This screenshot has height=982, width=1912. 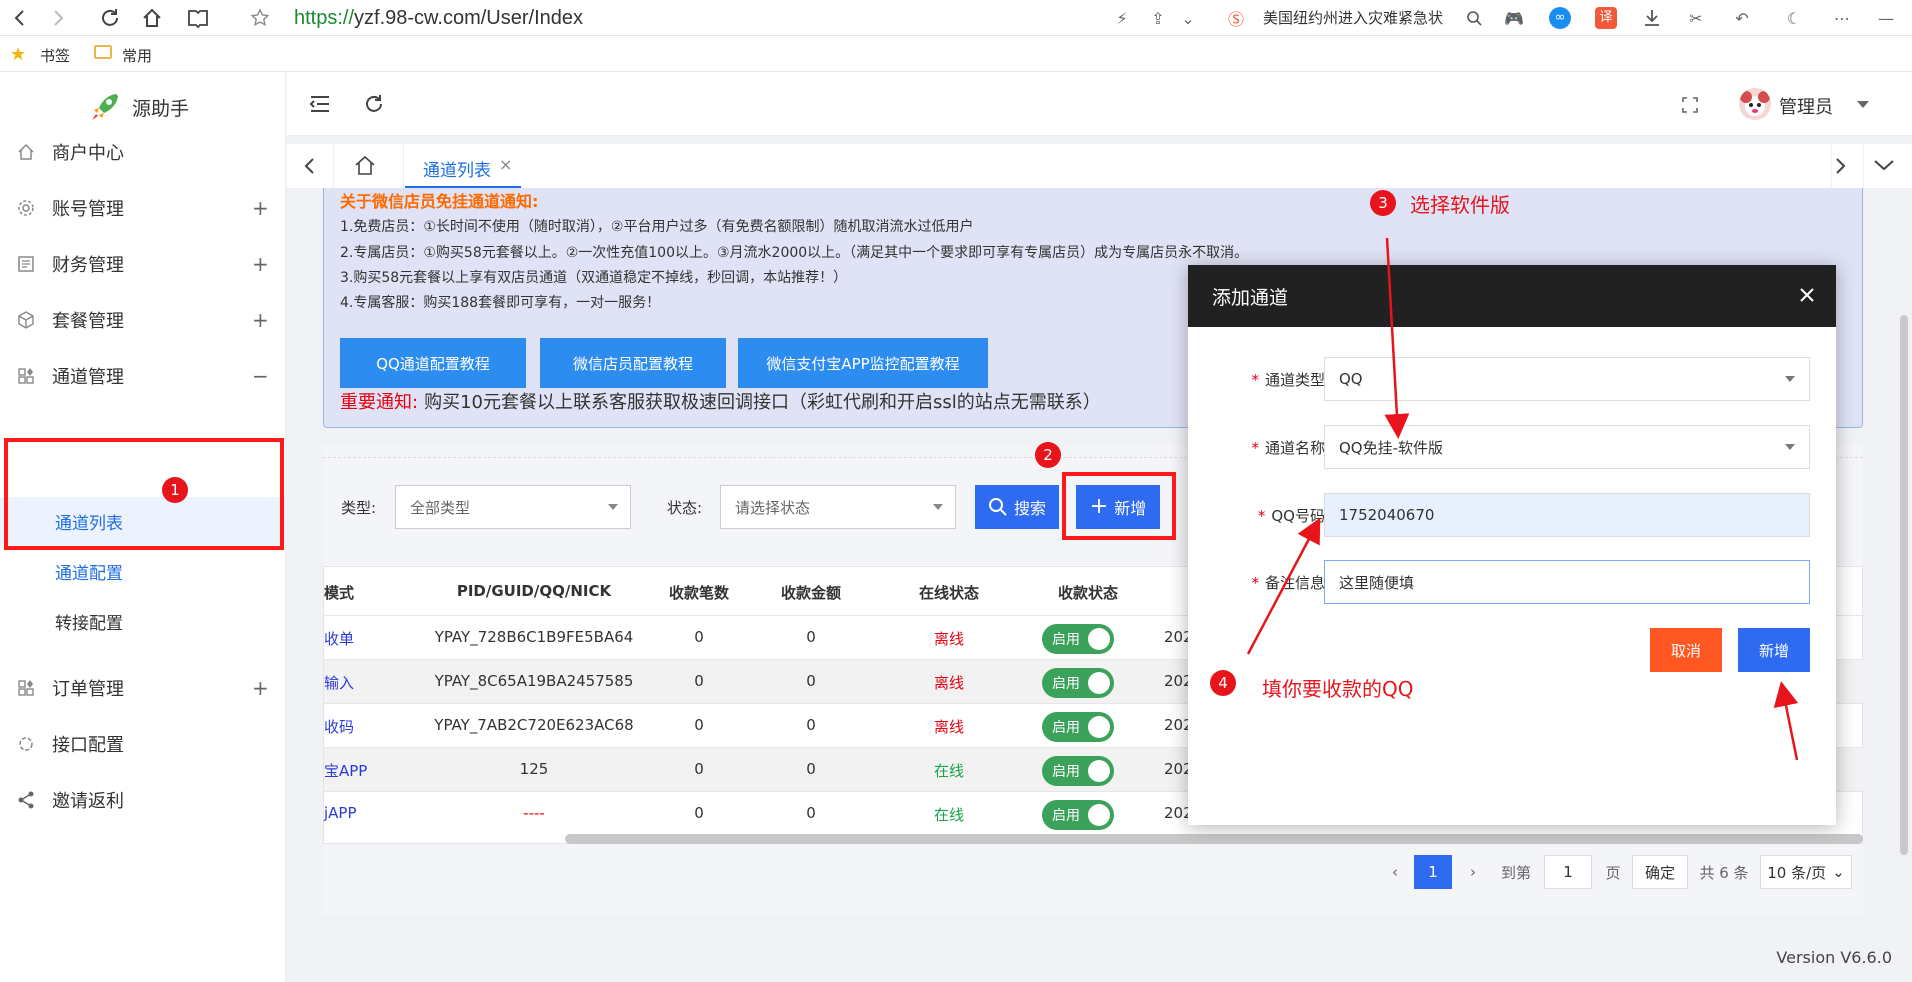 What do you see at coordinates (1290, 448) in the screenshot?
I see `channel-name-label: * 通道名称:` at bounding box center [1290, 448].